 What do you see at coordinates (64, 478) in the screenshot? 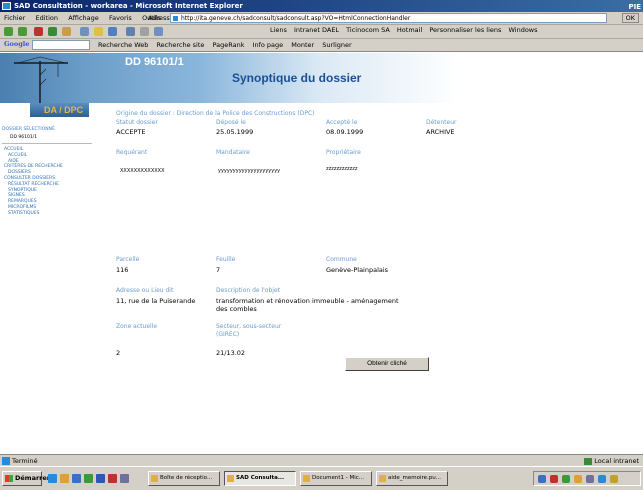
I see `quicklaunch-outlook-icon` at bounding box center [64, 478].